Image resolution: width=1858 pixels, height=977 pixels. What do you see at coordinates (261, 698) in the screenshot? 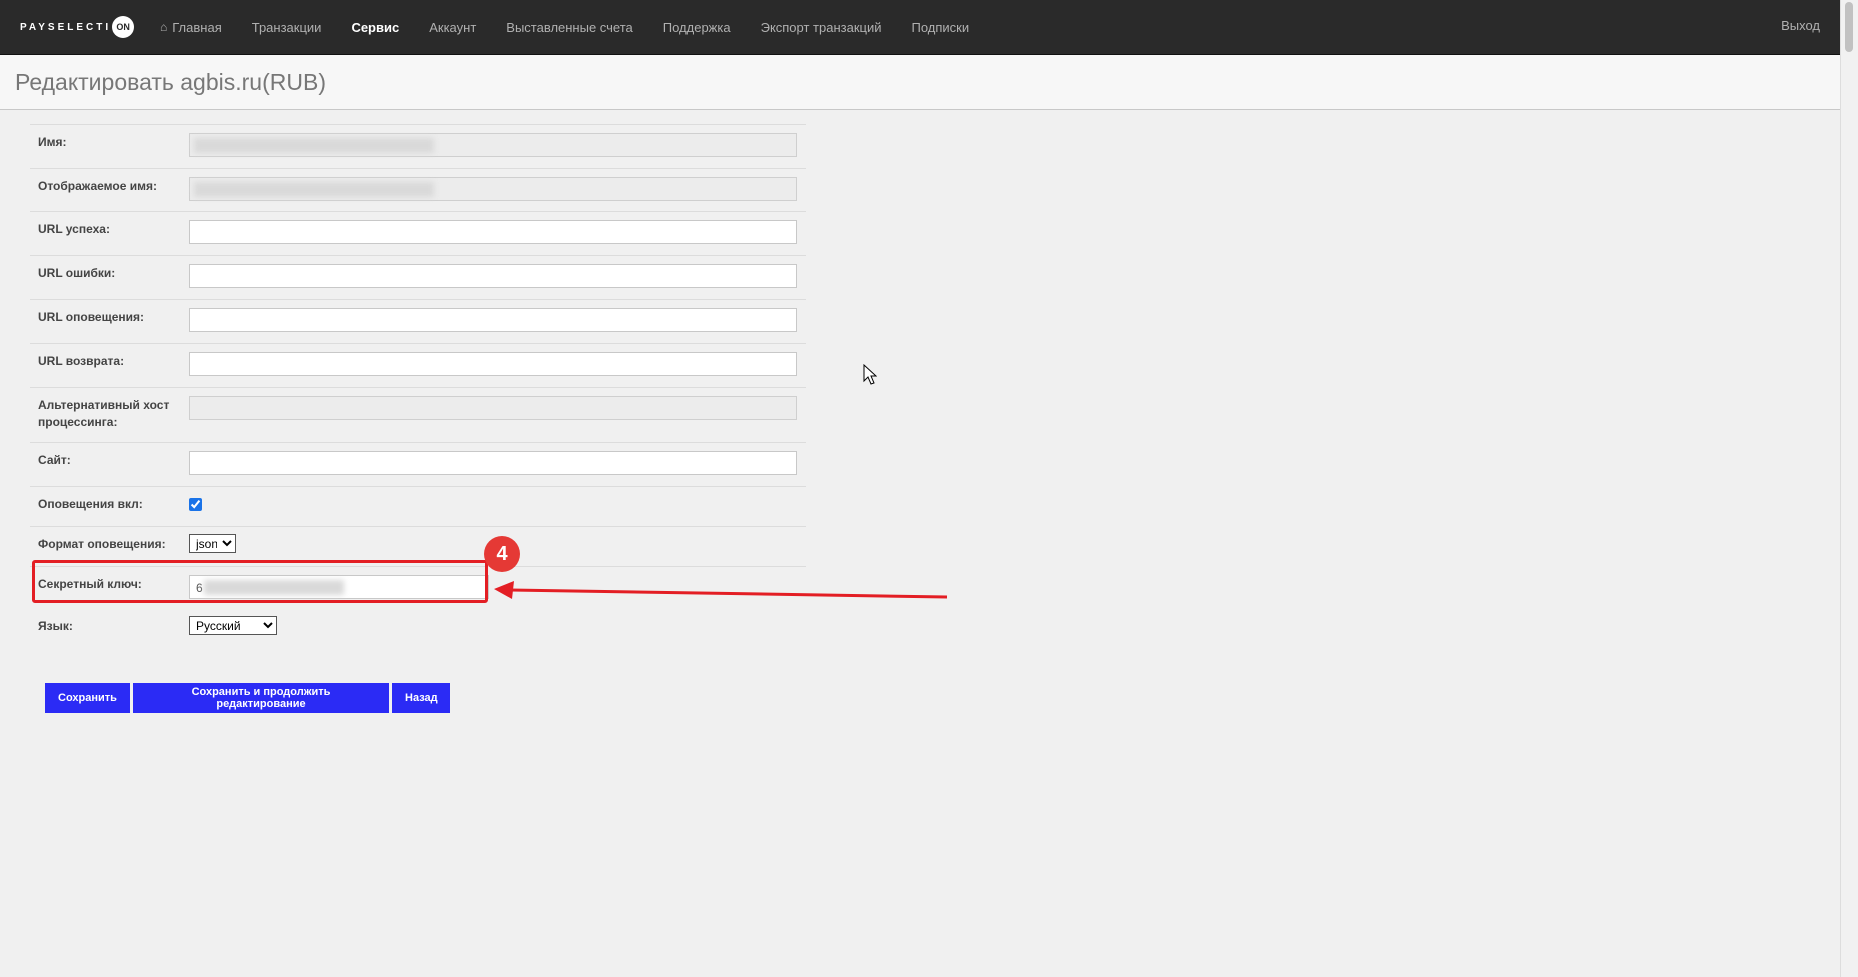
I see `save-continue-button: Сохранить и продолжить редактирование` at bounding box center [261, 698].